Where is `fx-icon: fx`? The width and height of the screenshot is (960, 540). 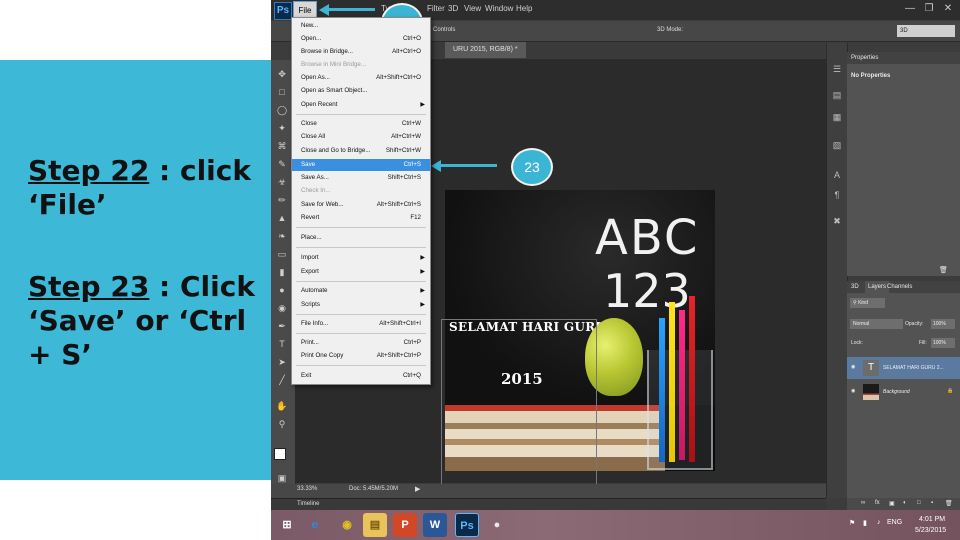
fx-icon: fx is located at coordinates (877, 503).